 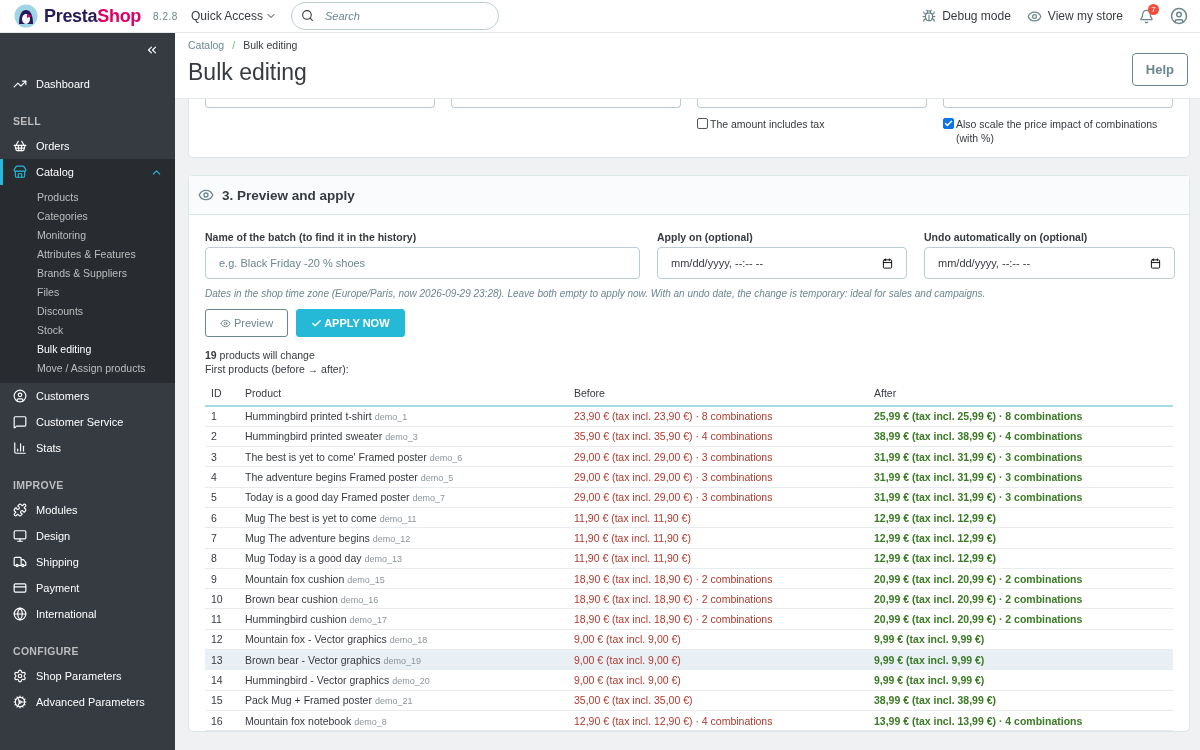 What do you see at coordinates (314, 436) in the screenshot?
I see `product-name: Hummingbird printed sweater` at bounding box center [314, 436].